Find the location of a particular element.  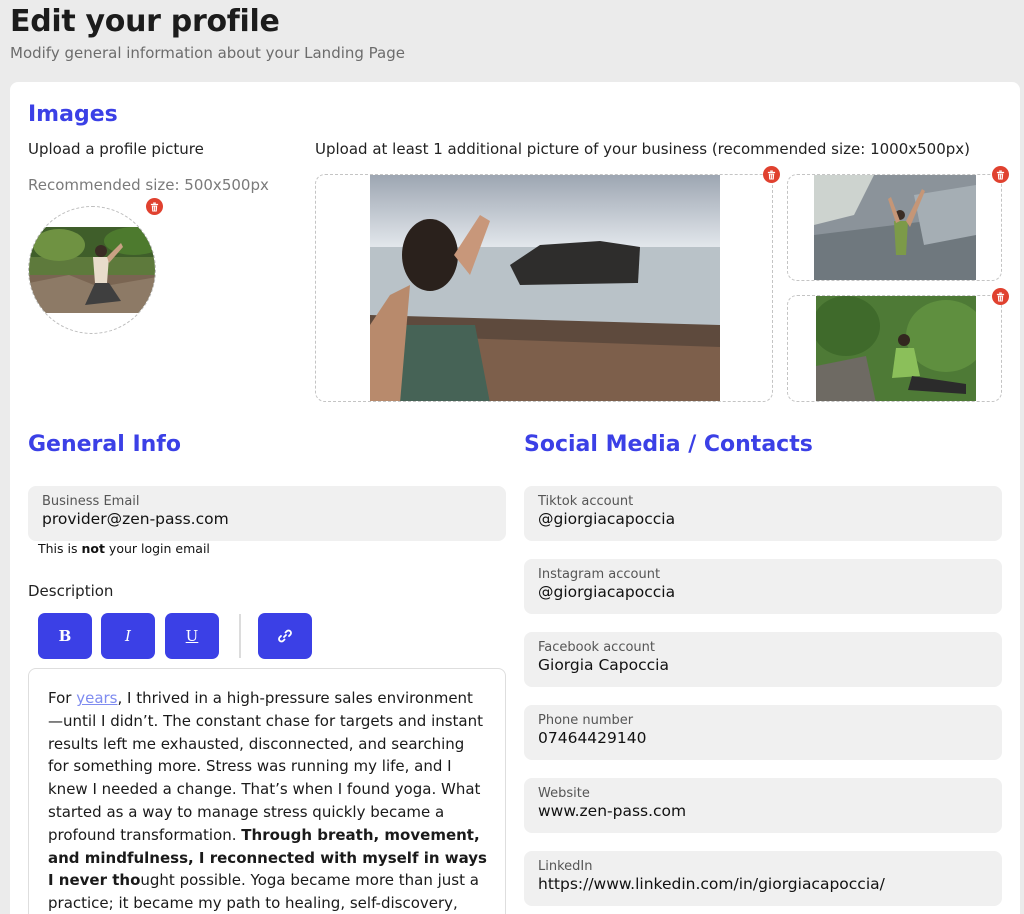

bold-button: B is located at coordinates (65, 636).